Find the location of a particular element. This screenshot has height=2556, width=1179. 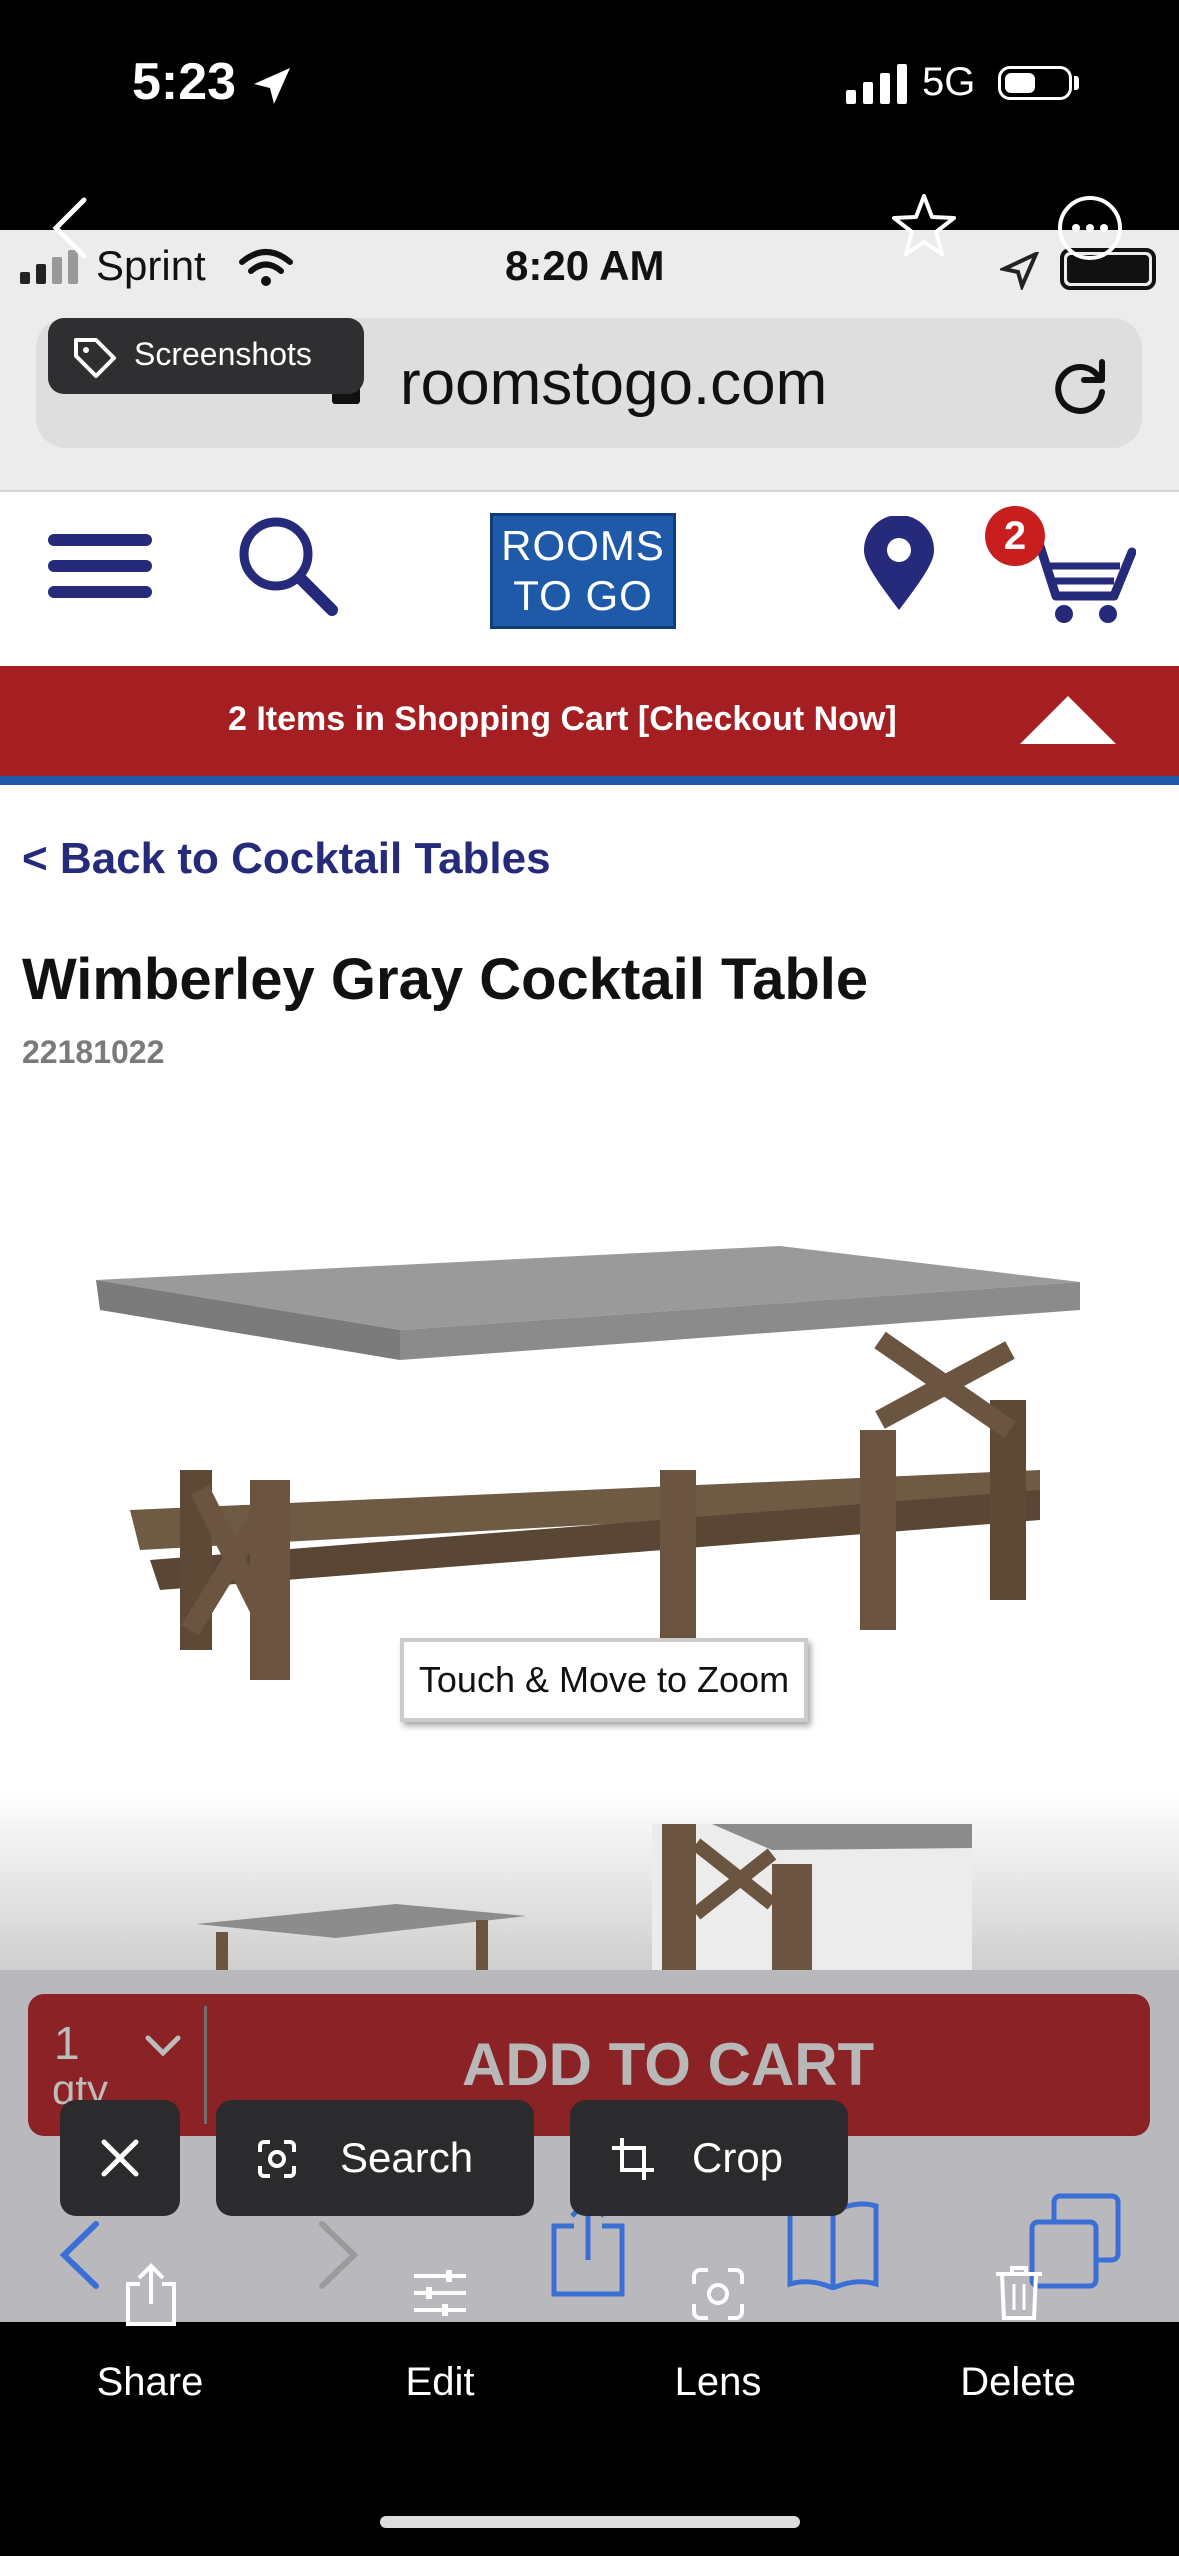

tag-icon is located at coordinates (95, 358).